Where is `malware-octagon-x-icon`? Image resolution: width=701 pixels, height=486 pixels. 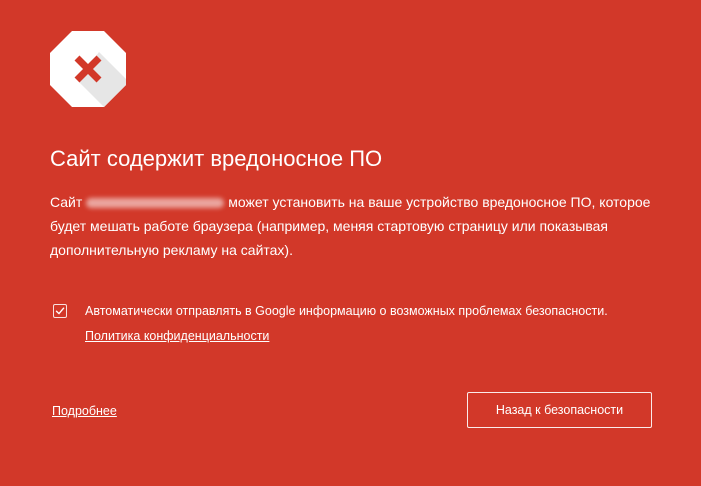 malware-octagon-x-icon is located at coordinates (88, 69).